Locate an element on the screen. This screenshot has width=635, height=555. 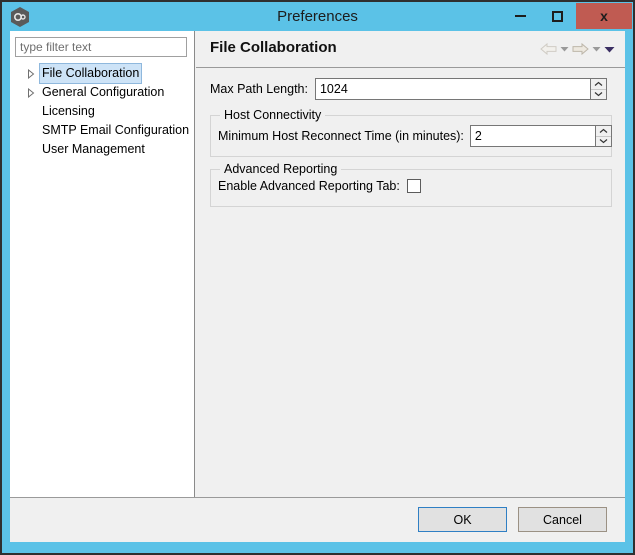
maximize-icon is located at coordinates (557, 16).